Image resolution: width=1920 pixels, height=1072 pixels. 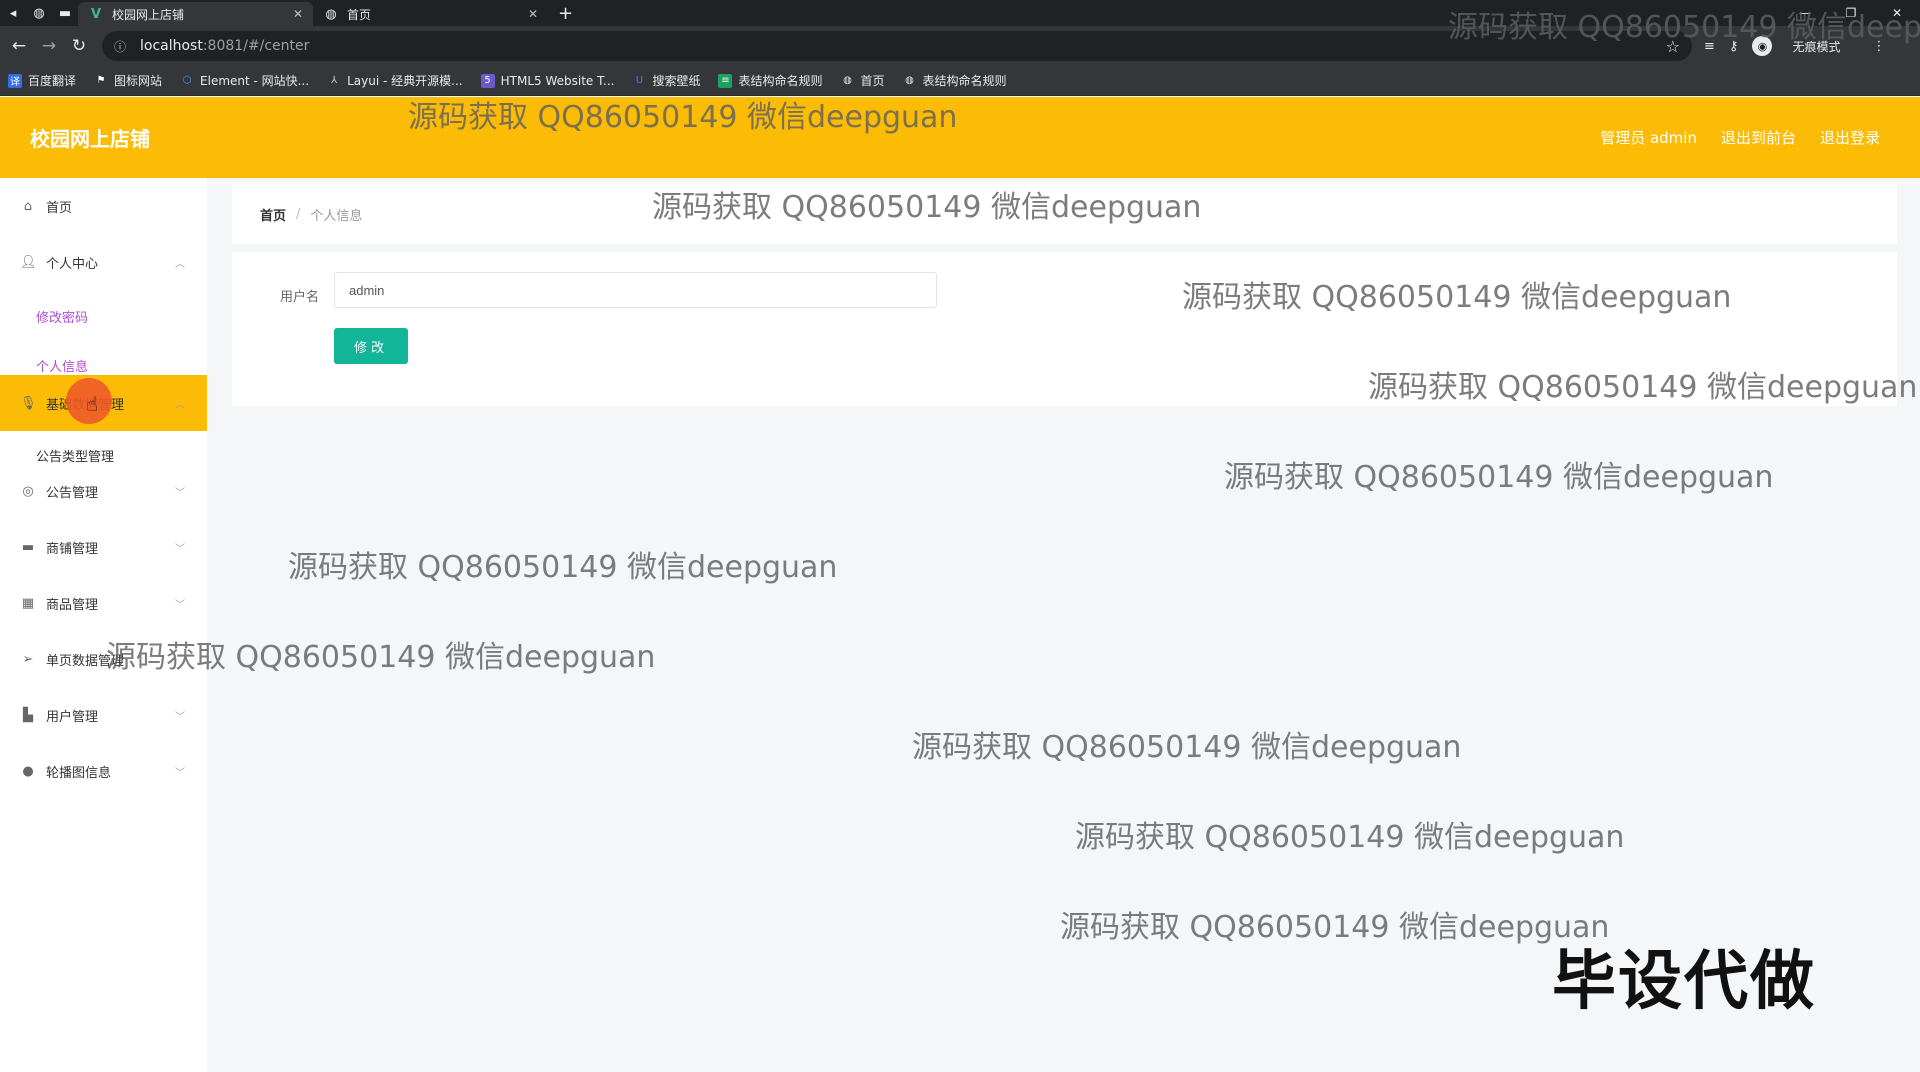 What do you see at coordinates (187, 80) in the screenshot?
I see `element-logo-icon: ⬡` at bounding box center [187, 80].